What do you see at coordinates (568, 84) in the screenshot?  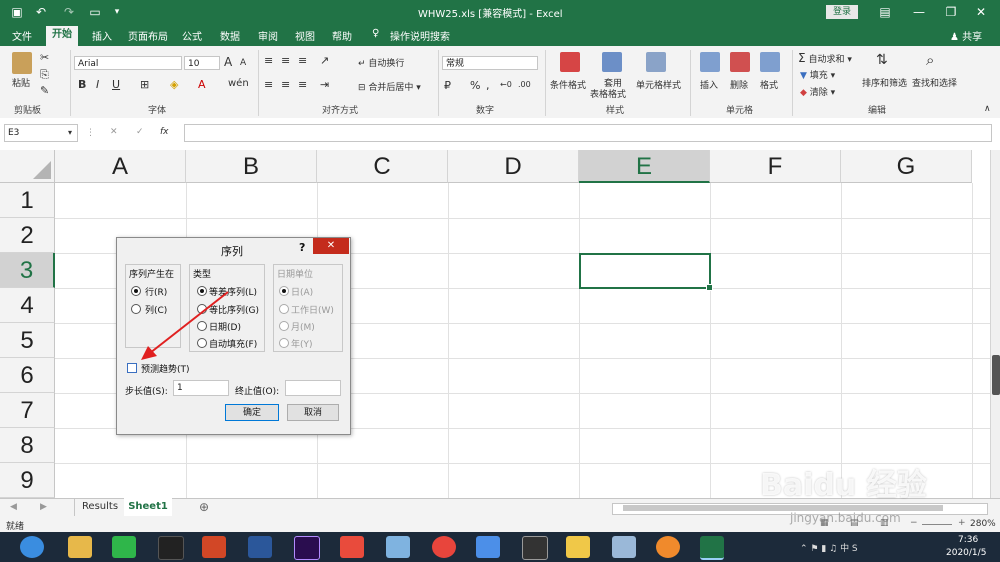 I see `conditional-format-button: 条件格式` at bounding box center [568, 84].